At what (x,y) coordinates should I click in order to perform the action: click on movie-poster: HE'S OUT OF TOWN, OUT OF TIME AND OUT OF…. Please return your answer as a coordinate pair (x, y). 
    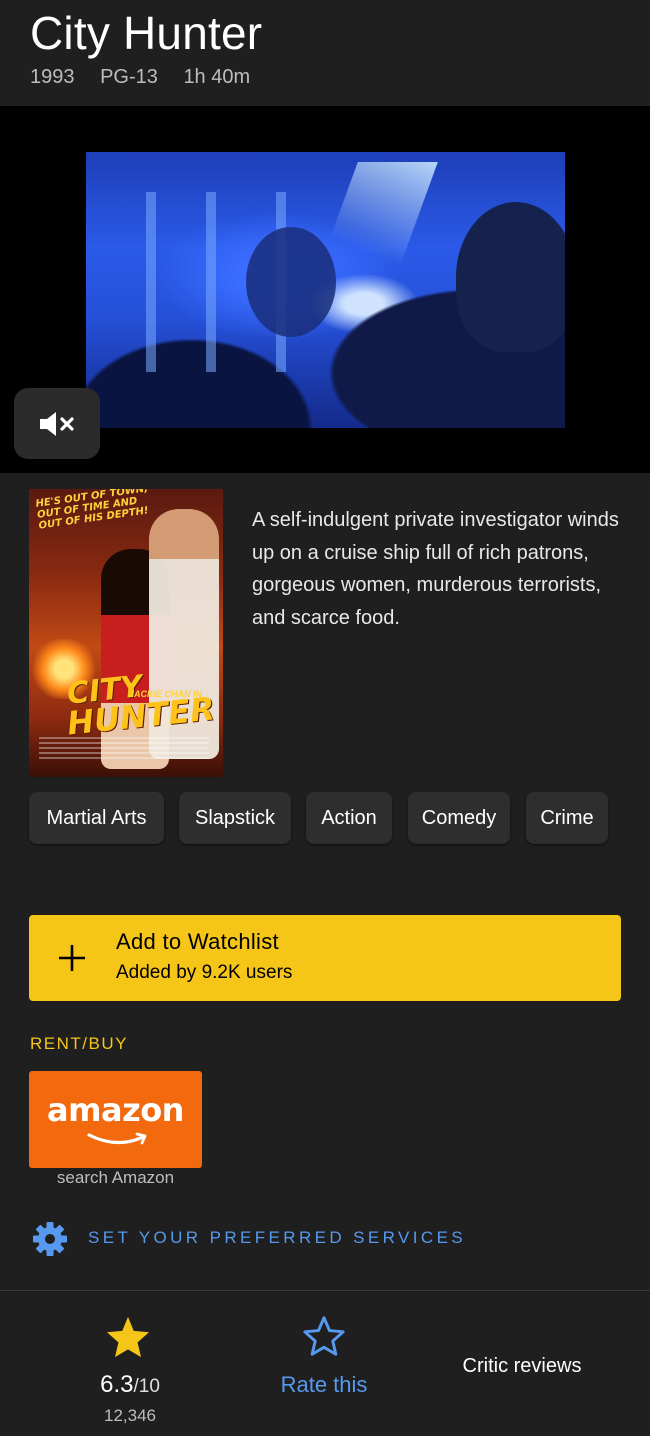
    Looking at the image, I should click on (126, 633).